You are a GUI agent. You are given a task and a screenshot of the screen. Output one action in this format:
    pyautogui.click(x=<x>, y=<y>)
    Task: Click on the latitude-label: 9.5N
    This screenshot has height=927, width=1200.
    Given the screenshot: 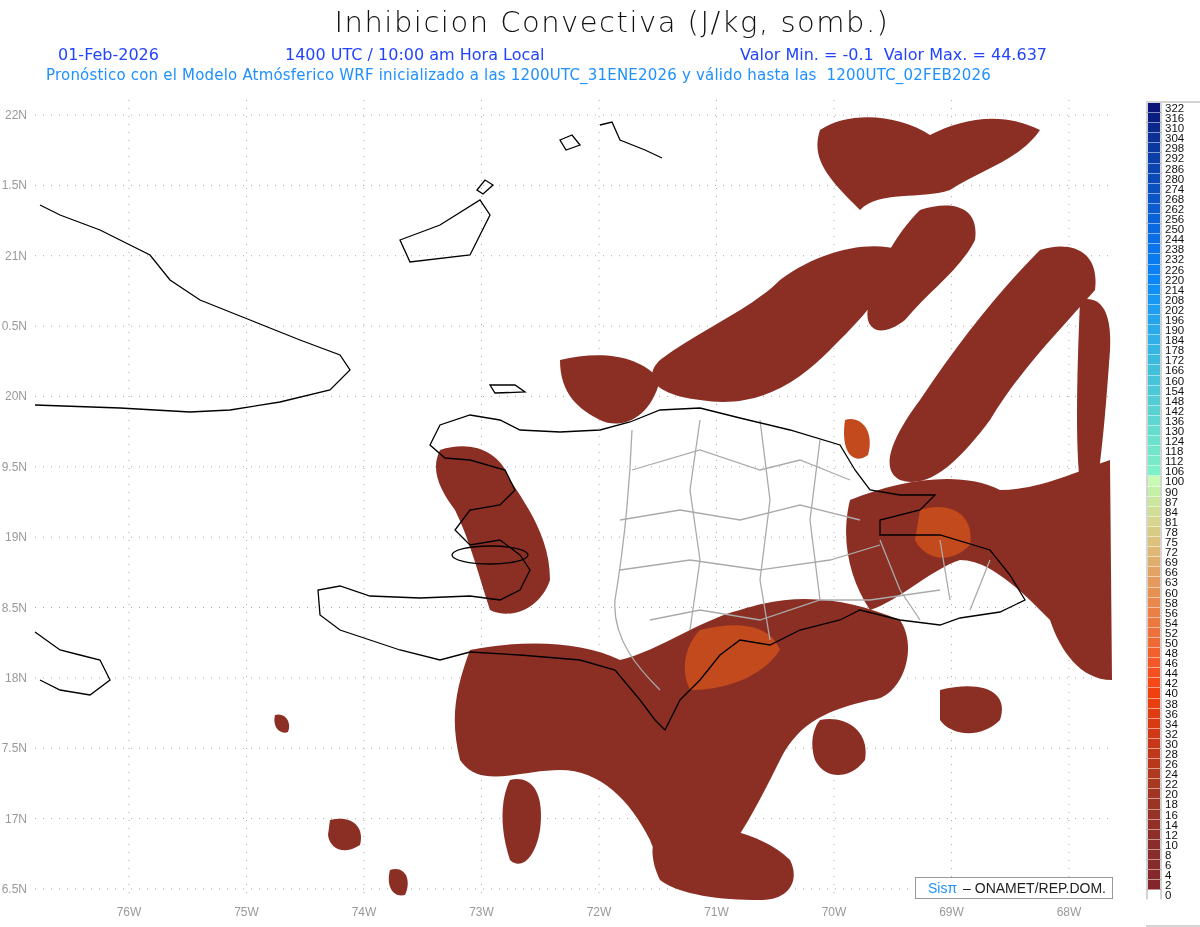 What is the action you would take?
    pyautogui.click(x=14, y=466)
    